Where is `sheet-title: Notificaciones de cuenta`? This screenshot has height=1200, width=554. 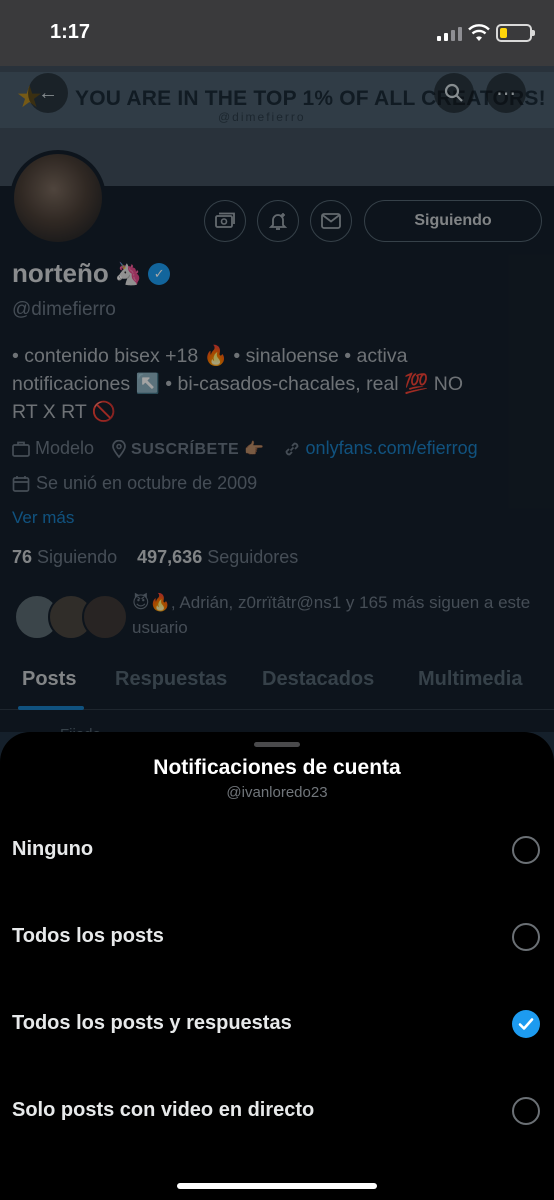
sheet-title: Notificaciones de cuenta is located at coordinates (277, 767).